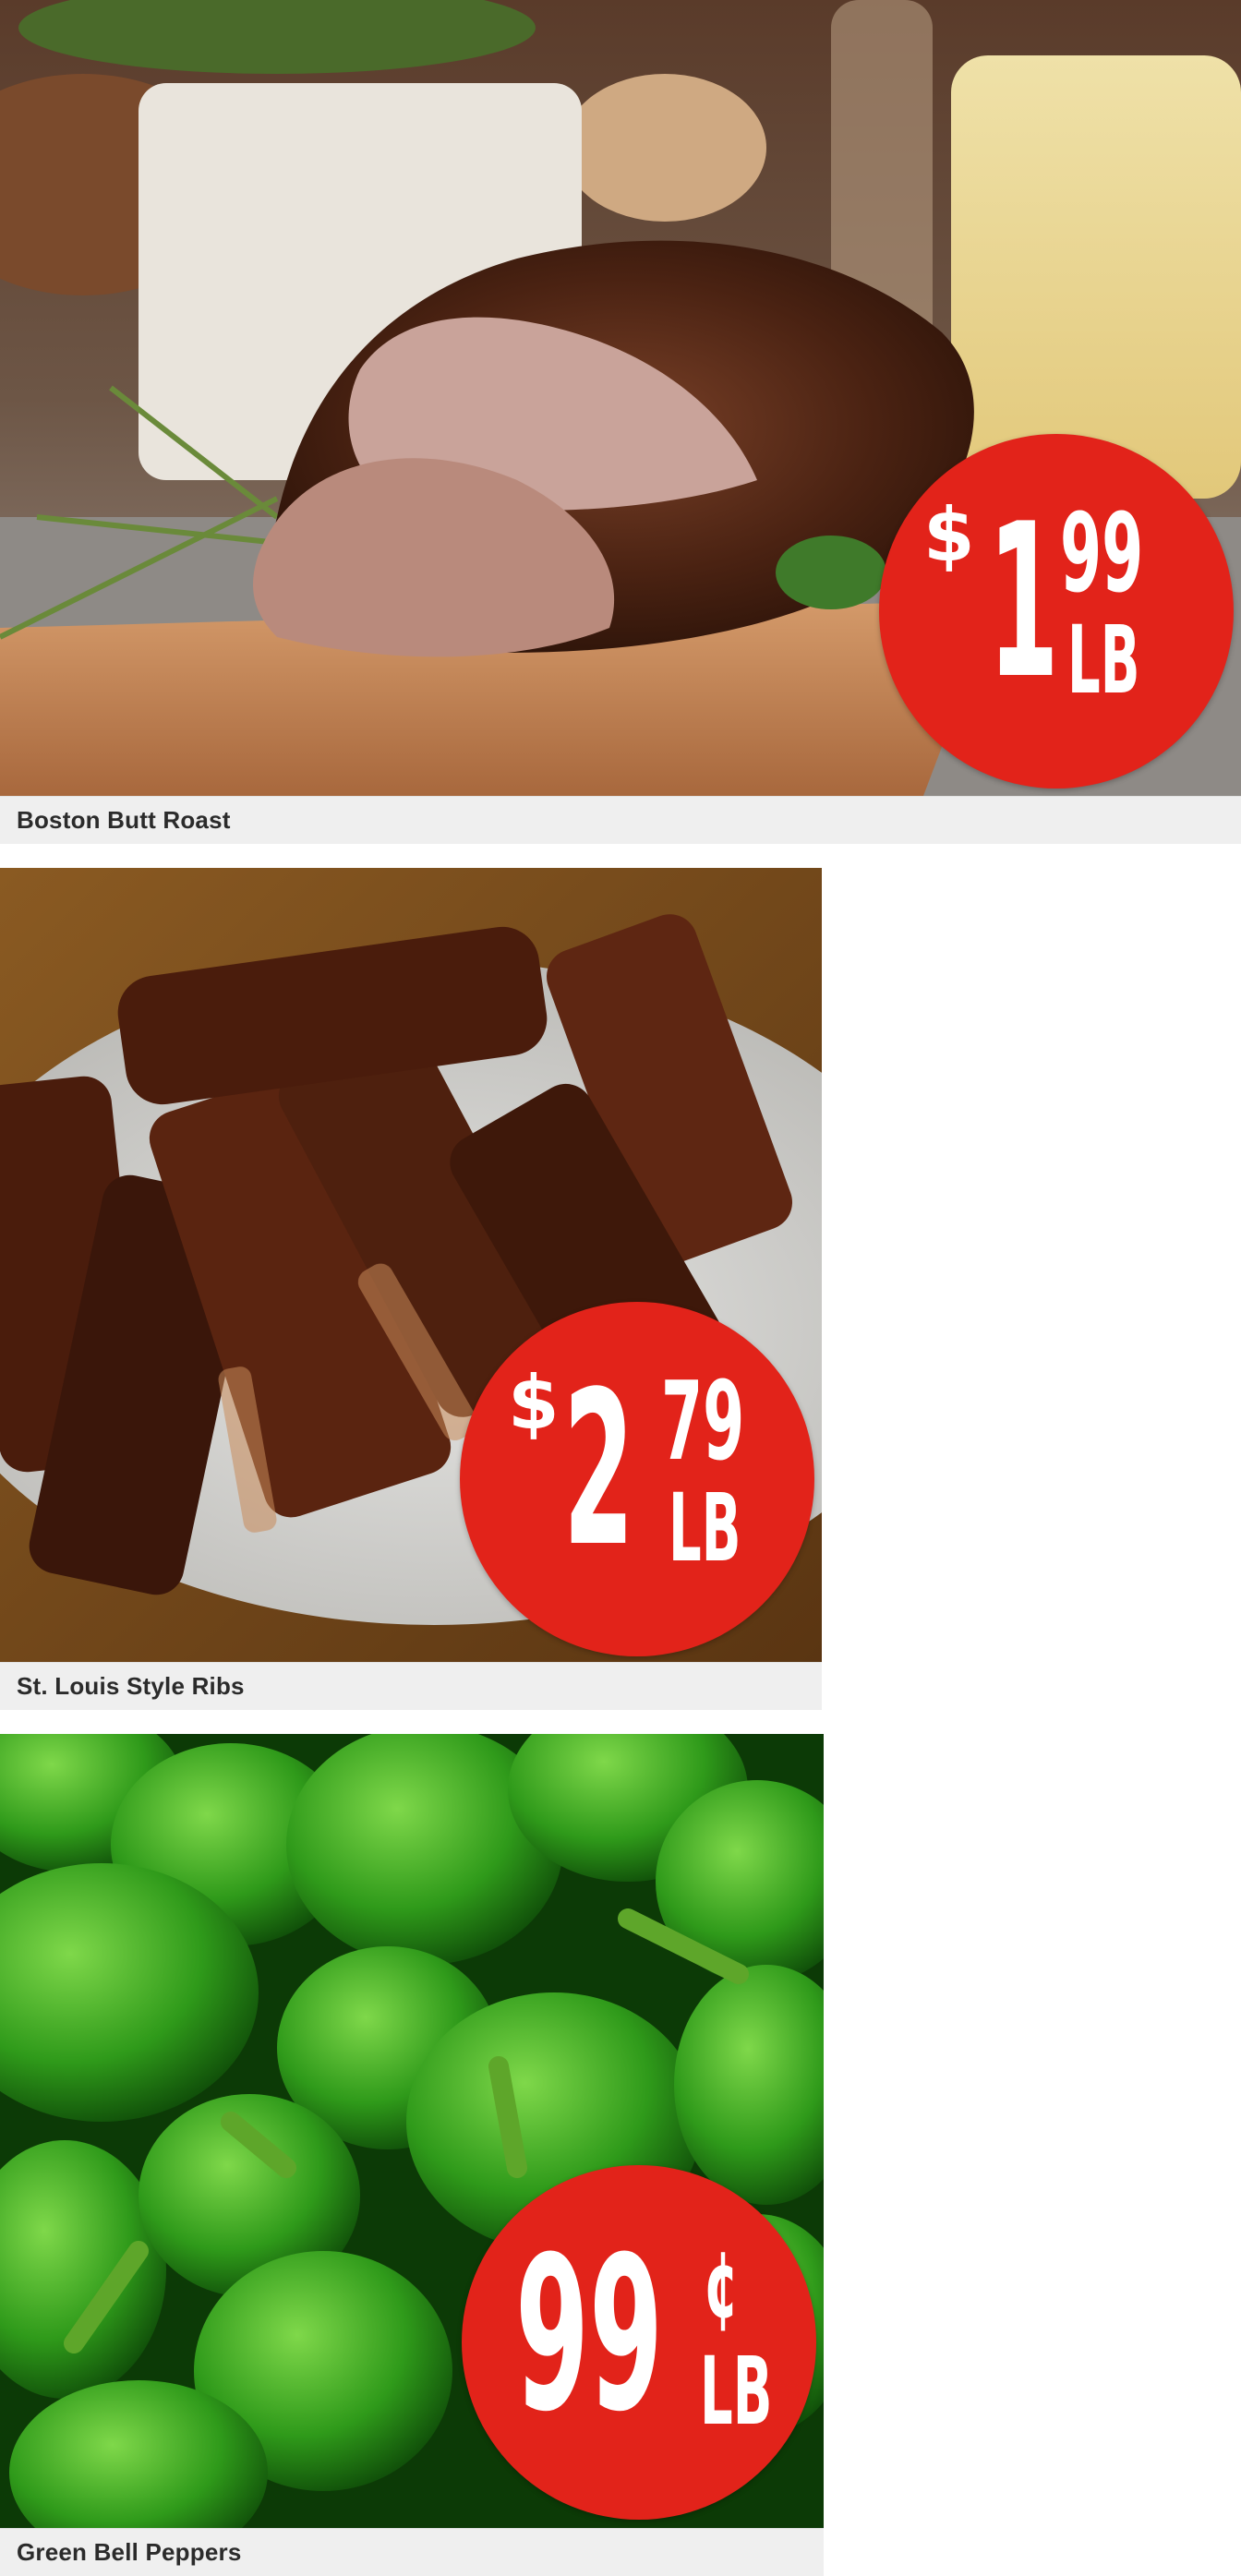  Describe the element at coordinates (599, 1470) in the screenshot. I see `price-whole: 2` at that location.